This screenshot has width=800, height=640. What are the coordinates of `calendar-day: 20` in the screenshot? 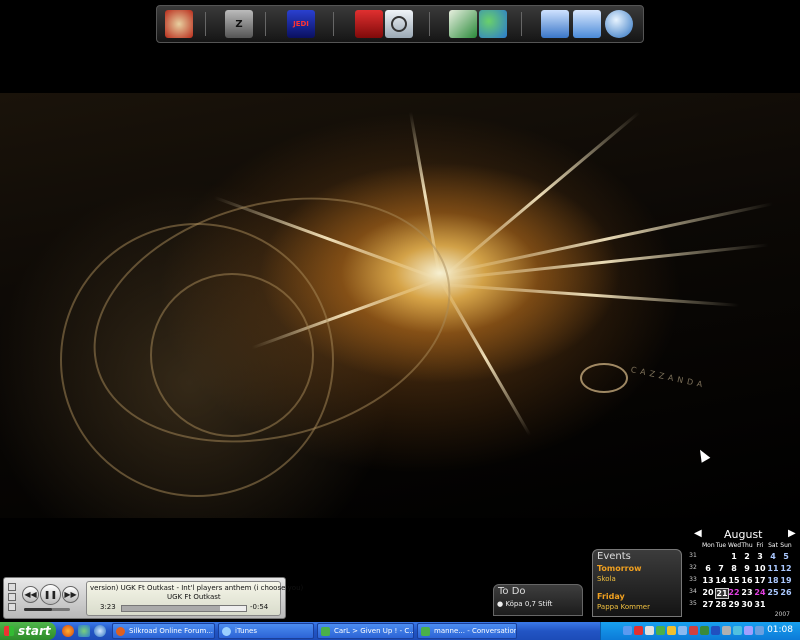 It's located at (708, 592).